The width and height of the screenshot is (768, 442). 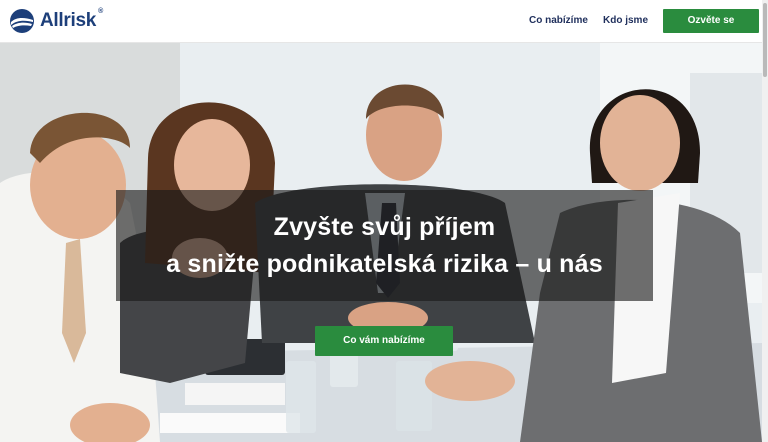 I want to click on page-scrollbar, so click(x=765, y=221).